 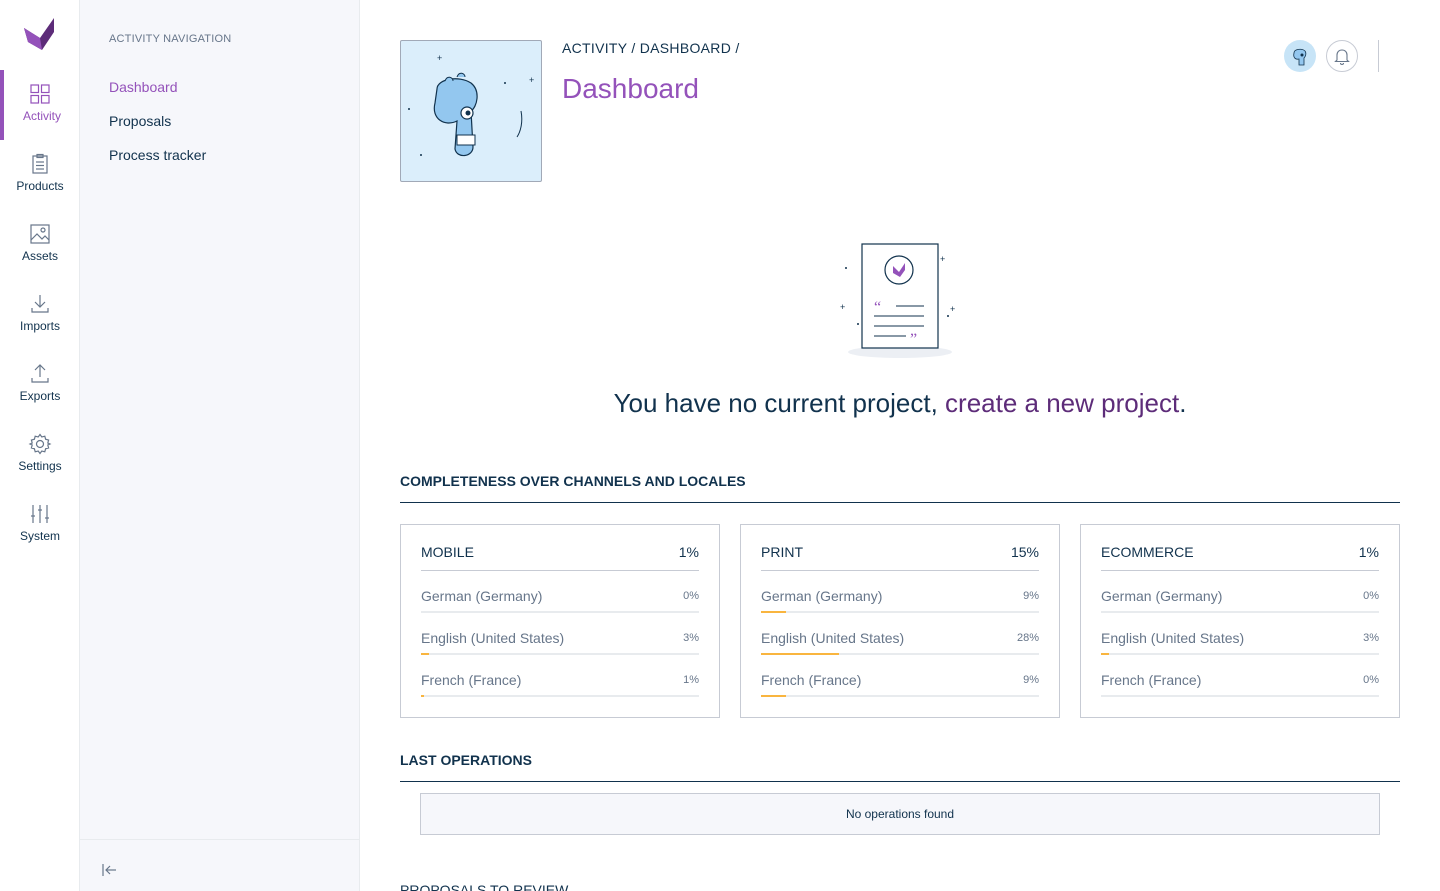 What do you see at coordinates (900, 488) in the screenshot?
I see `completeness-section-title: Completeness over channels and locales` at bounding box center [900, 488].